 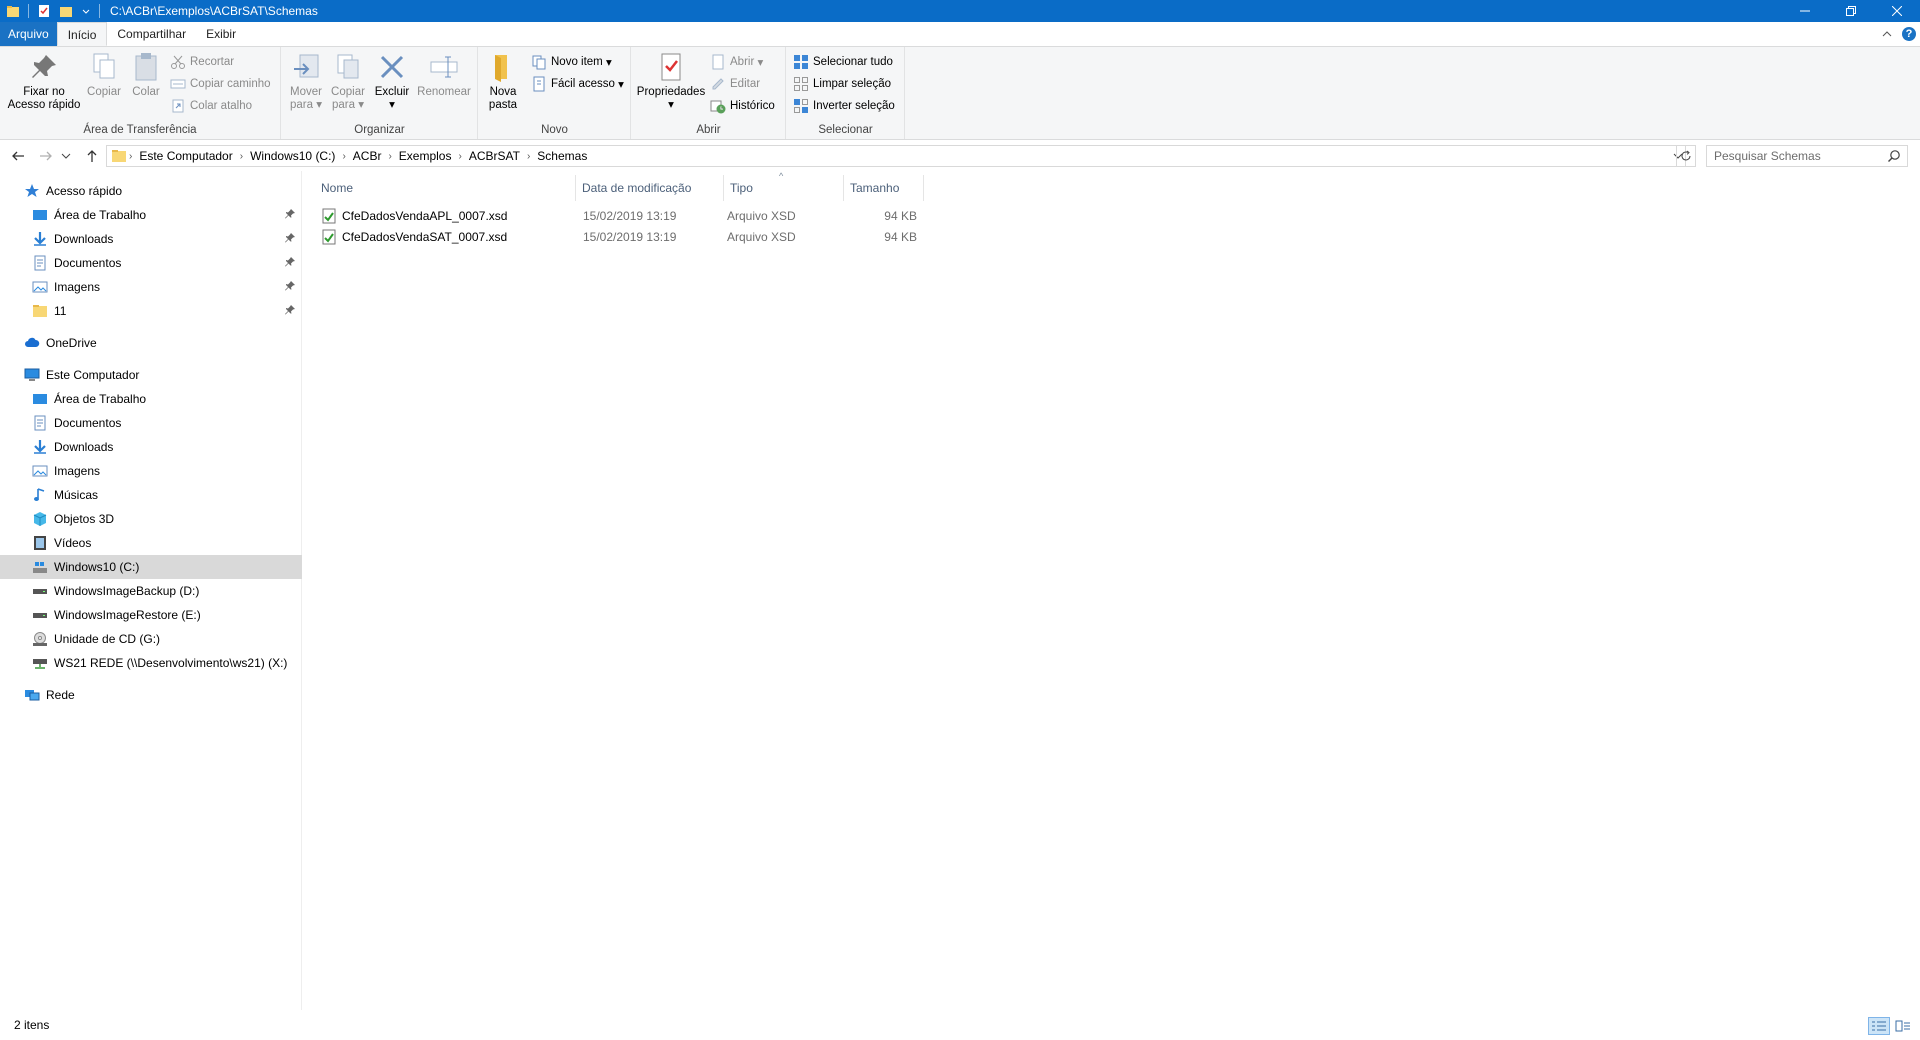 I want to click on tab-share: Compartilhar, so click(x=151, y=34).